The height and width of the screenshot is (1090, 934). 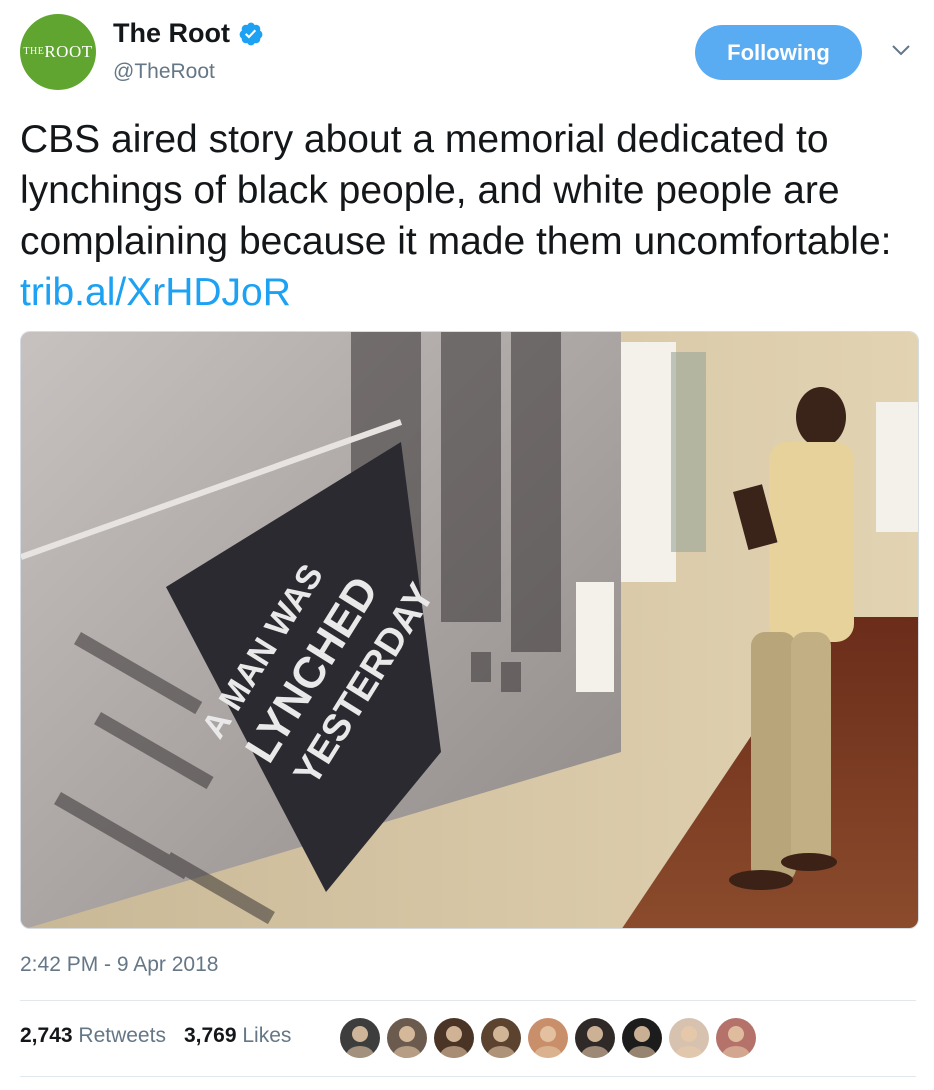 What do you see at coordinates (901, 50) in the screenshot?
I see `chevron-down-icon` at bounding box center [901, 50].